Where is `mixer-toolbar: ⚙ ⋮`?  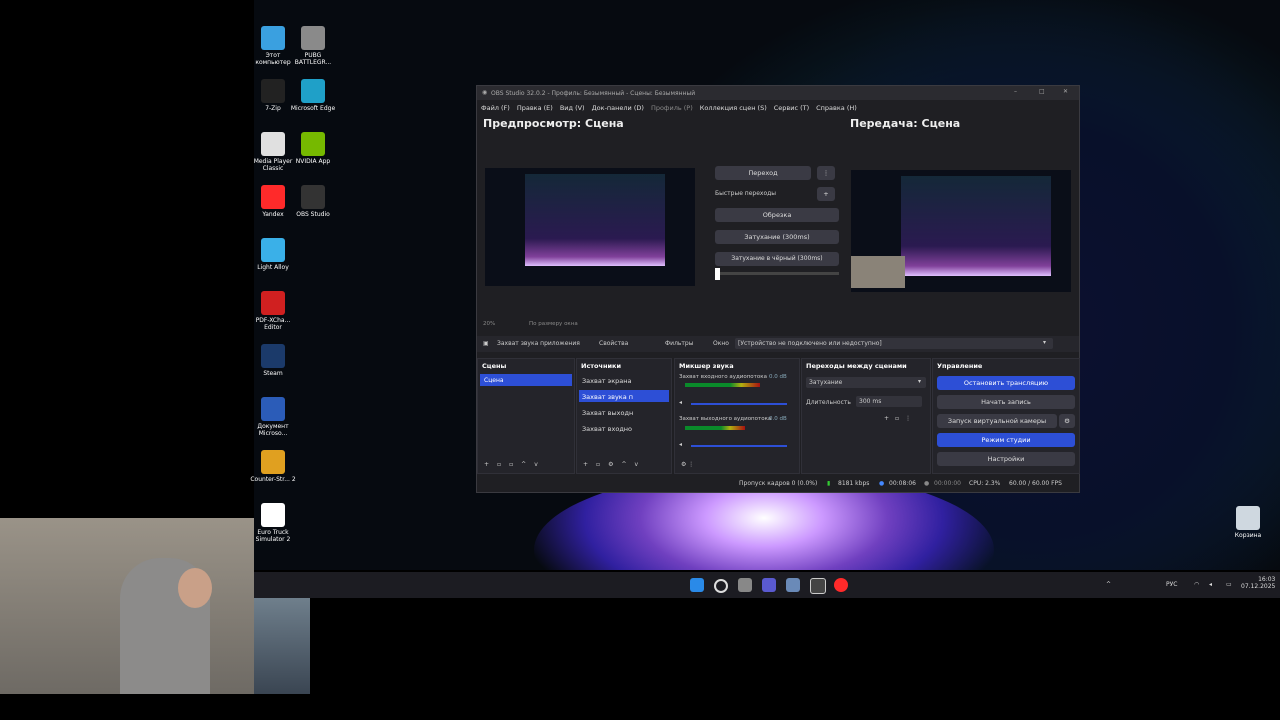
mixer-toolbar: ⚙ ⋮ is located at coordinates (687, 464).